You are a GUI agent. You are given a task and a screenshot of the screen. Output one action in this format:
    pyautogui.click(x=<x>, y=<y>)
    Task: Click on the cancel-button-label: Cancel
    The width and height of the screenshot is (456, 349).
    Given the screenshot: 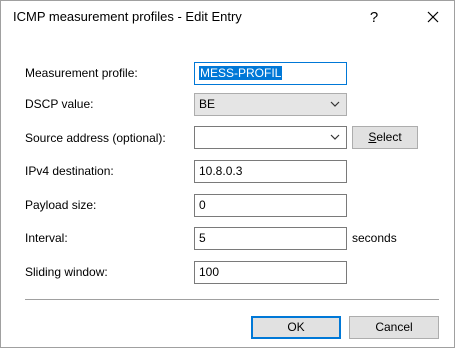 What is the action you would take?
    pyautogui.click(x=394, y=327)
    